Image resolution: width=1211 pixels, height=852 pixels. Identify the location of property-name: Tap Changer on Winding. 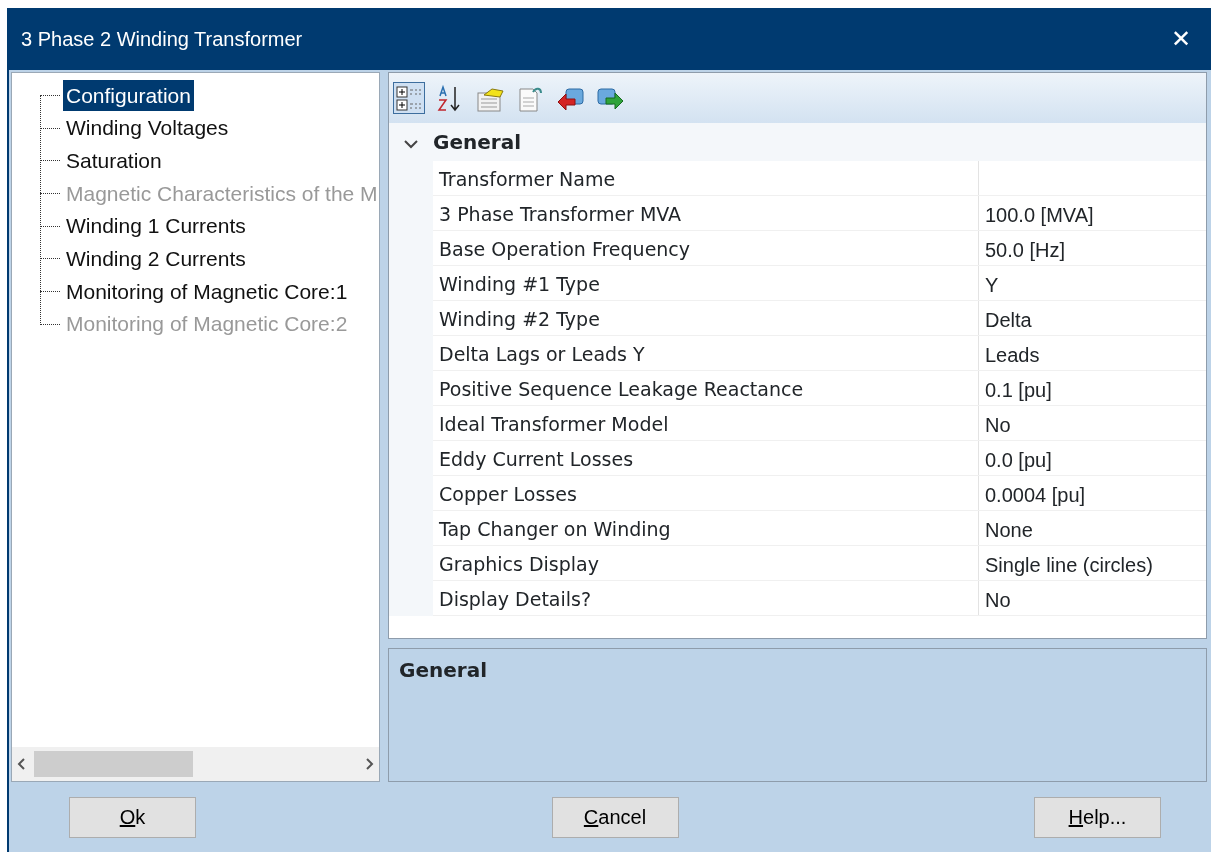
(706, 528).